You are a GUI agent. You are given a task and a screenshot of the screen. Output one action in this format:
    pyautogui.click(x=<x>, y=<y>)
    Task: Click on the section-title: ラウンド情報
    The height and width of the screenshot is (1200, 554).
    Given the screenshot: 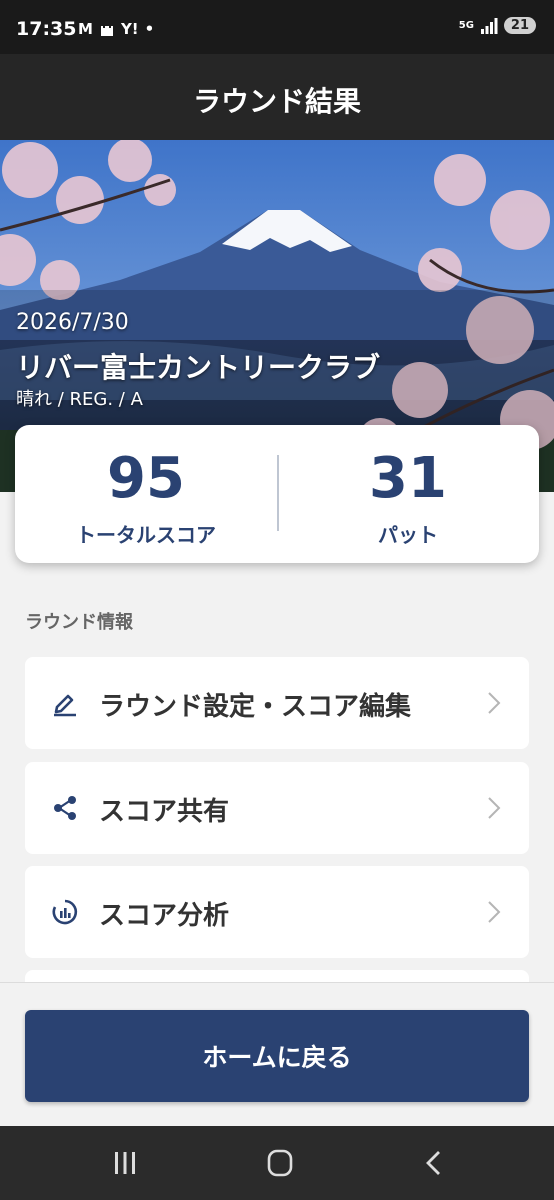 What is the action you would take?
    pyautogui.click(x=79, y=622)
    